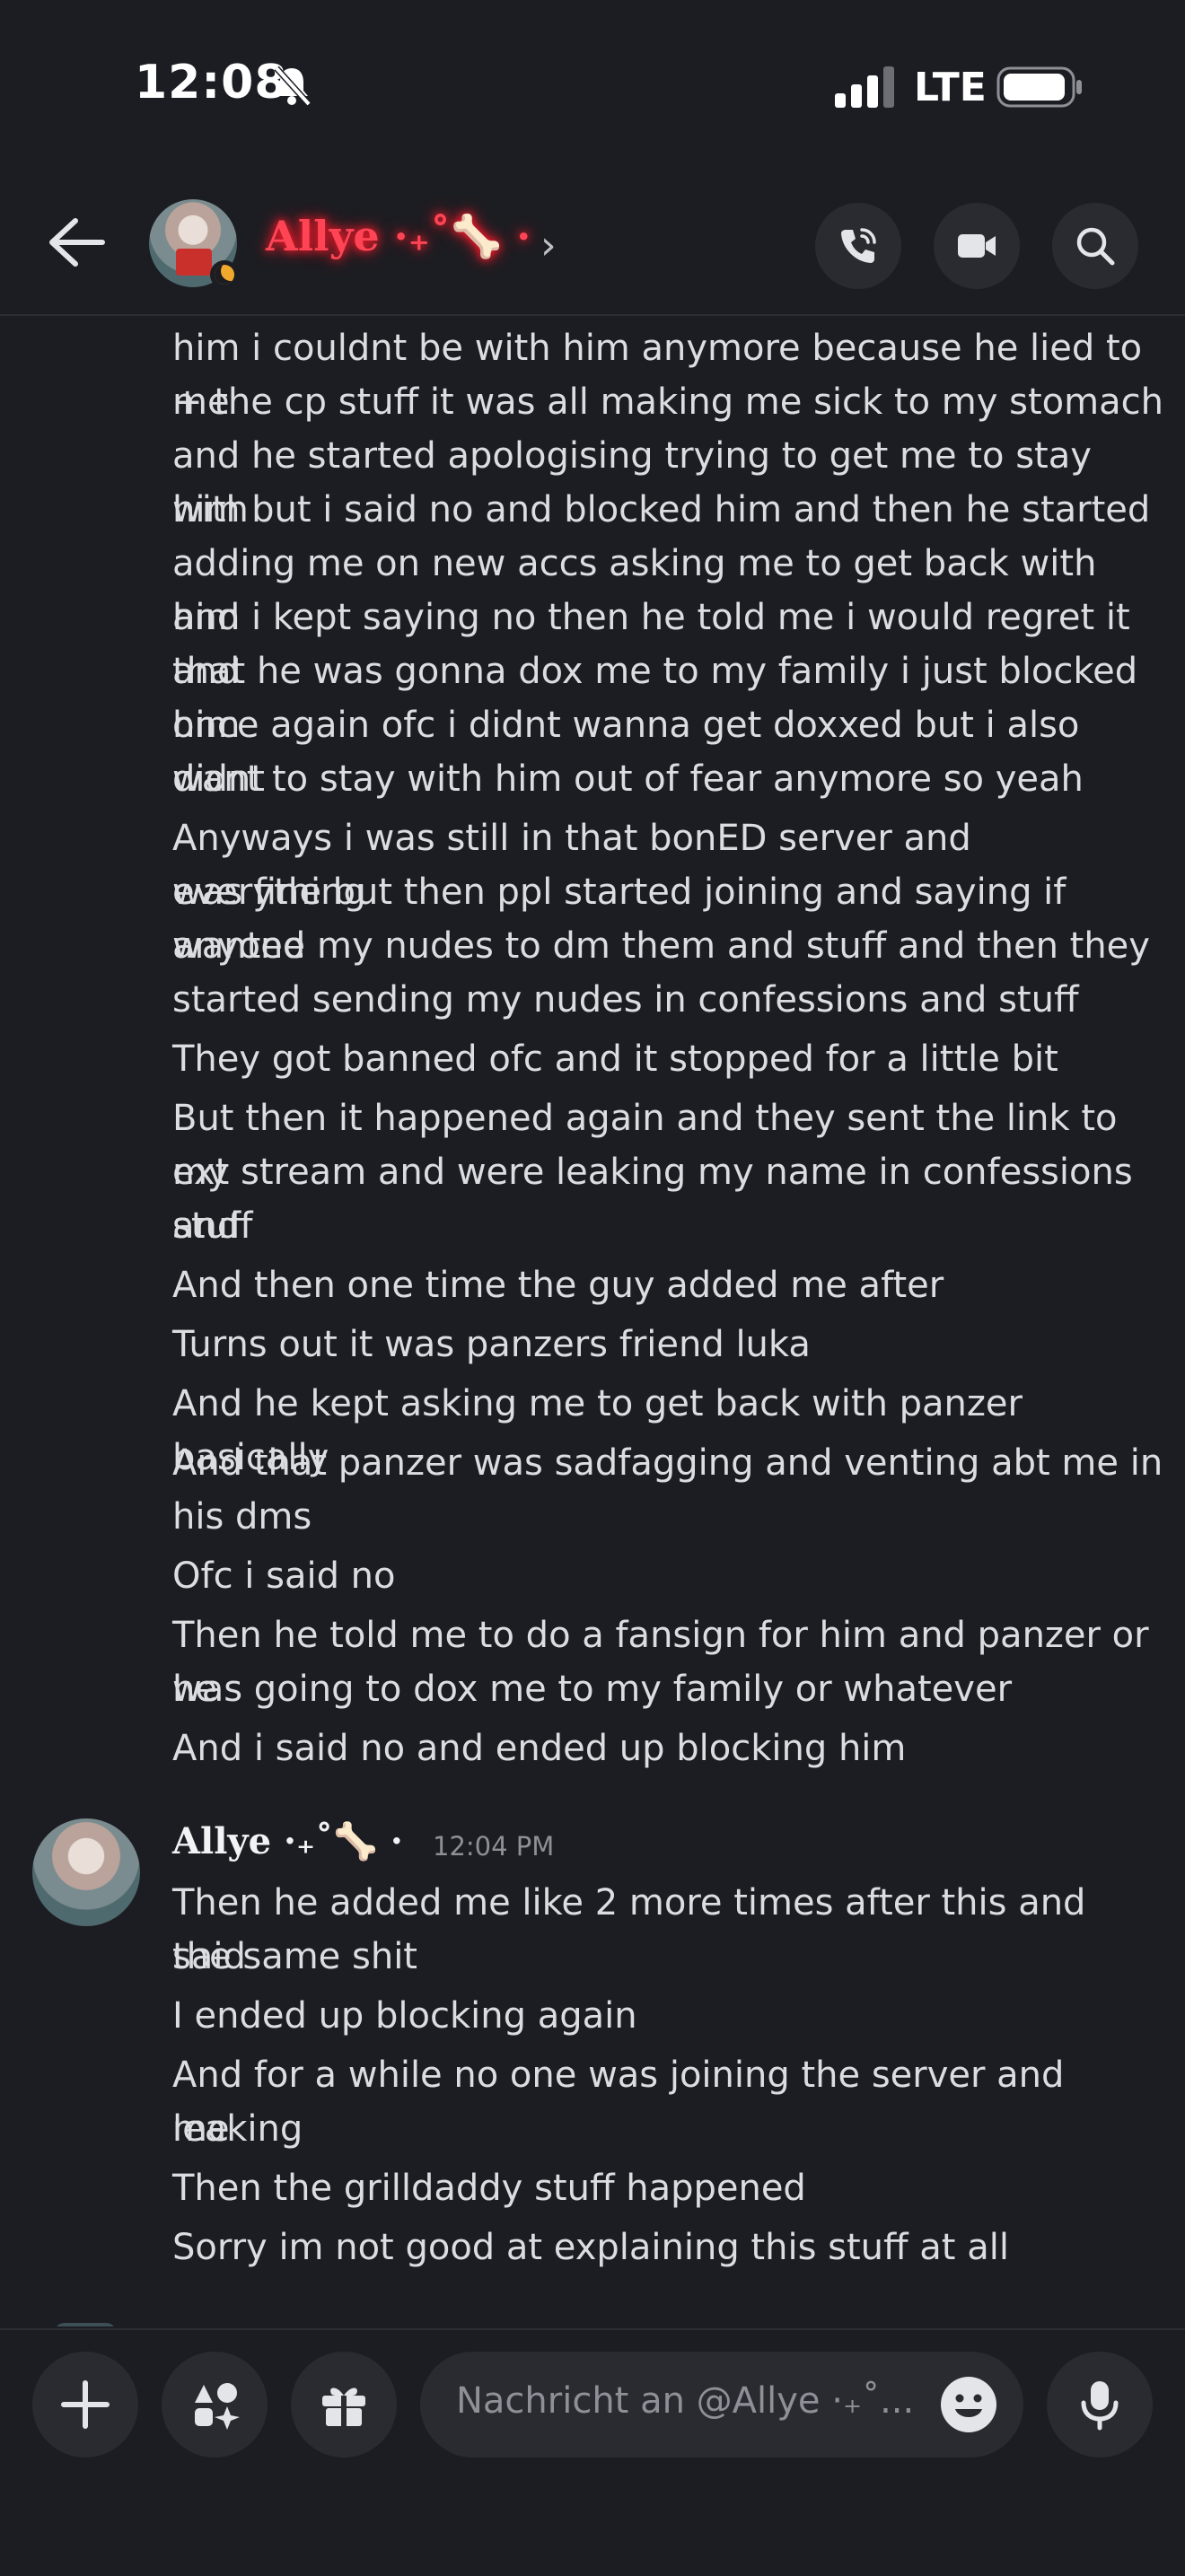  Describe the element at coordinates (670, 1285) in the screenshot. I see `message-line: And then one time the guy added me after` at that location.